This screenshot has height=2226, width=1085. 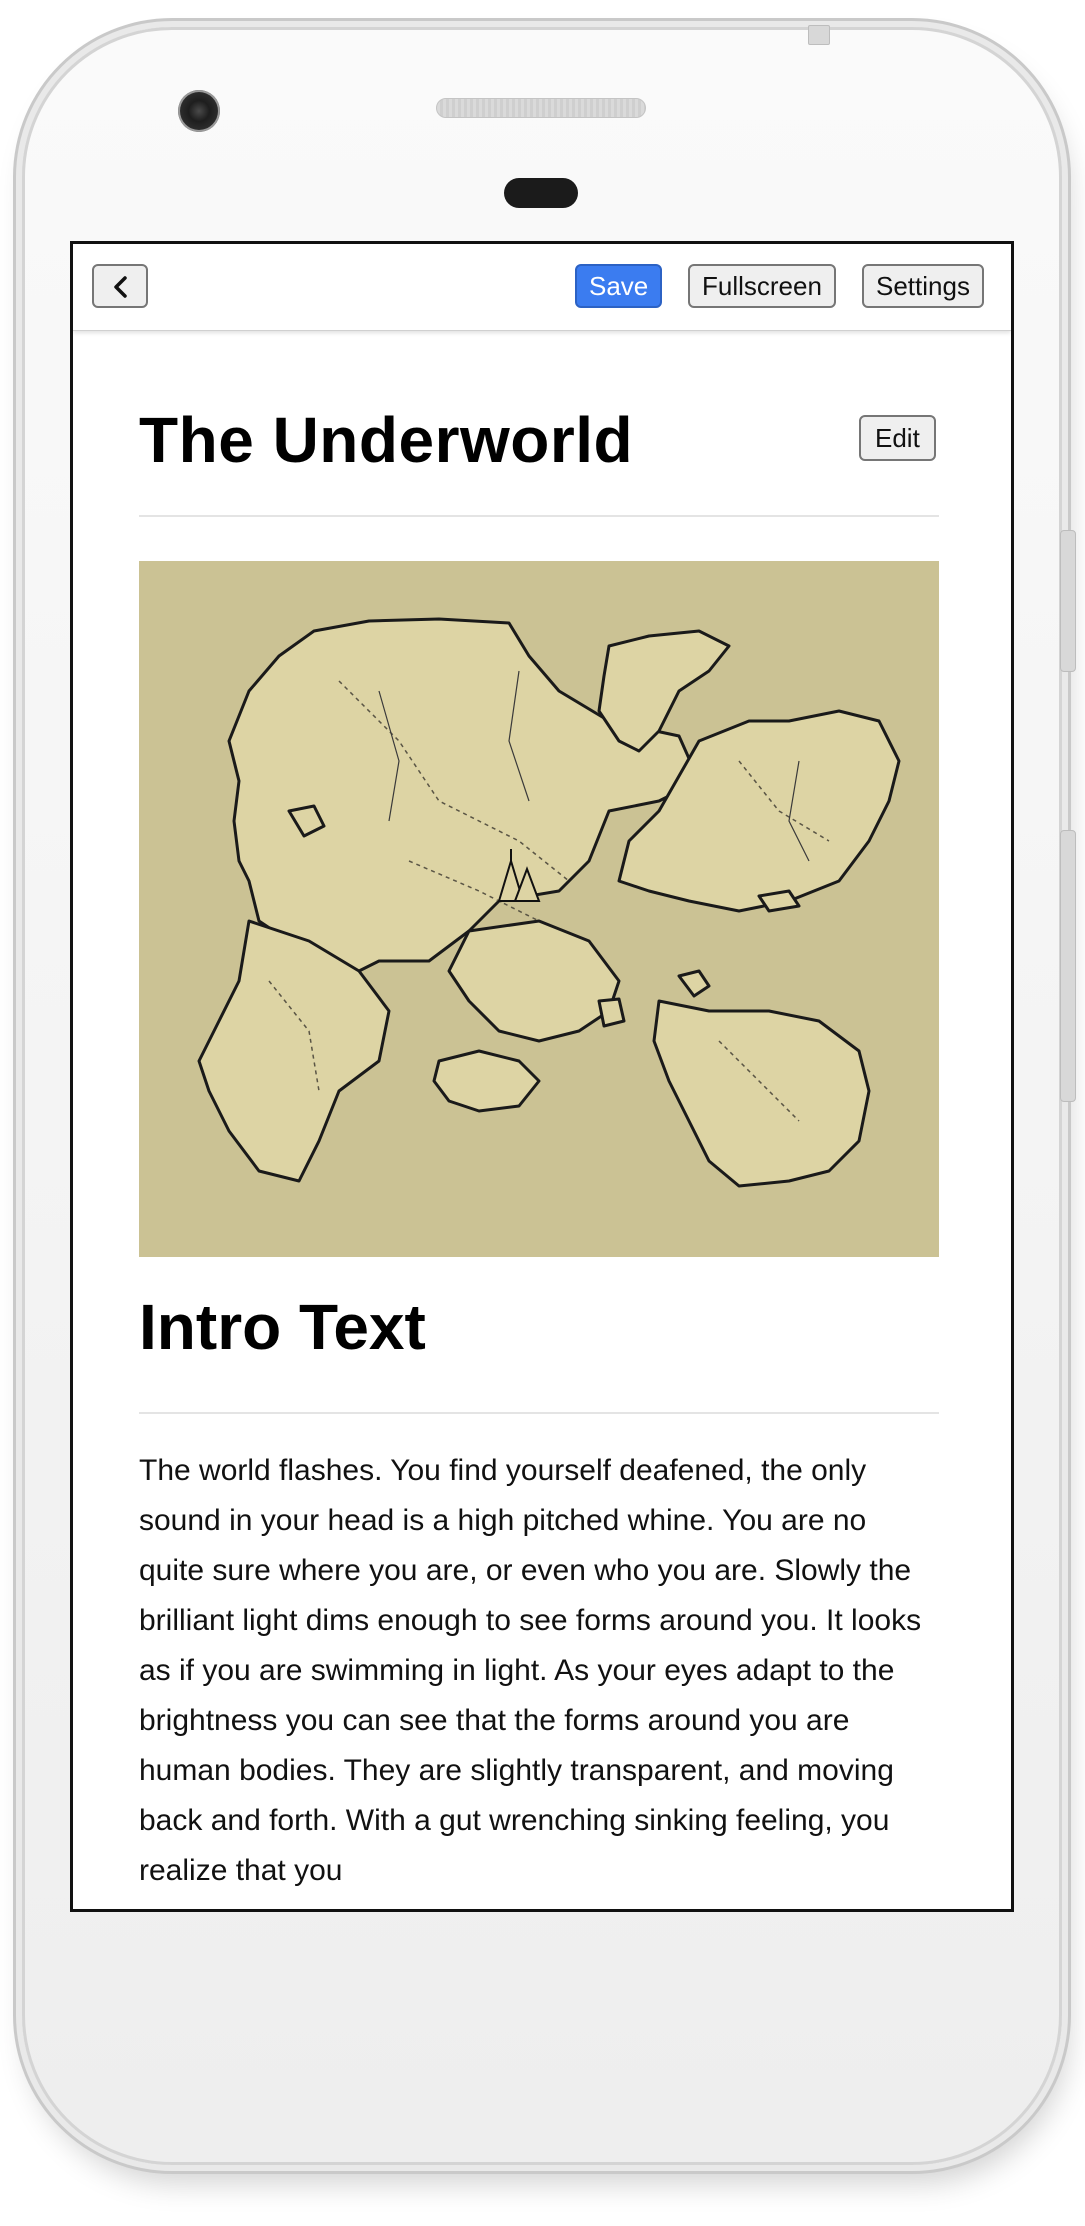 I want to click on back-button, so click(x=120, y=286).